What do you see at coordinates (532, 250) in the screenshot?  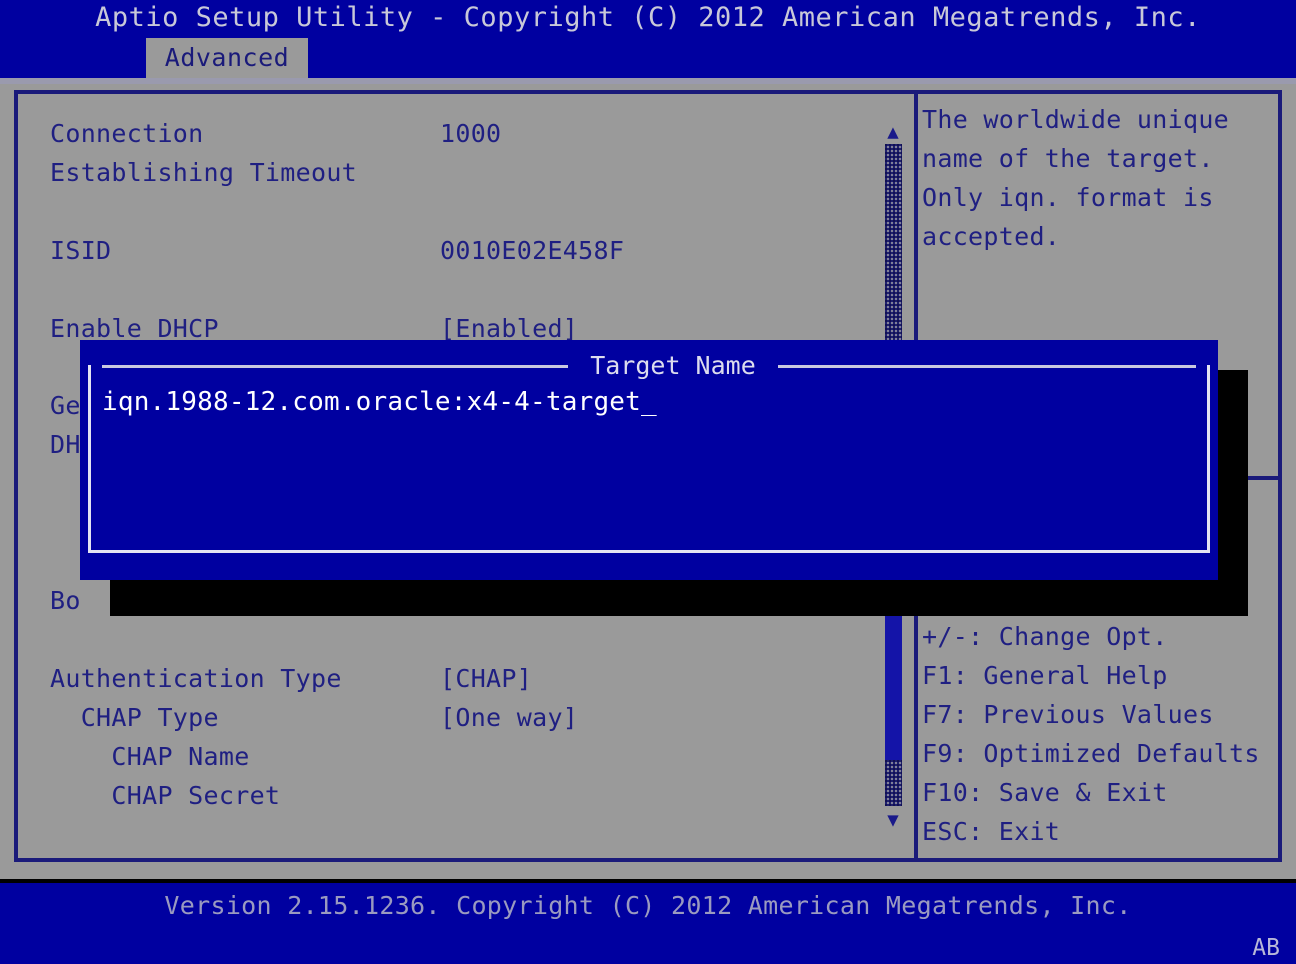 I see `setting-value: 0010E02E458F` at bounding box center [532, 250].